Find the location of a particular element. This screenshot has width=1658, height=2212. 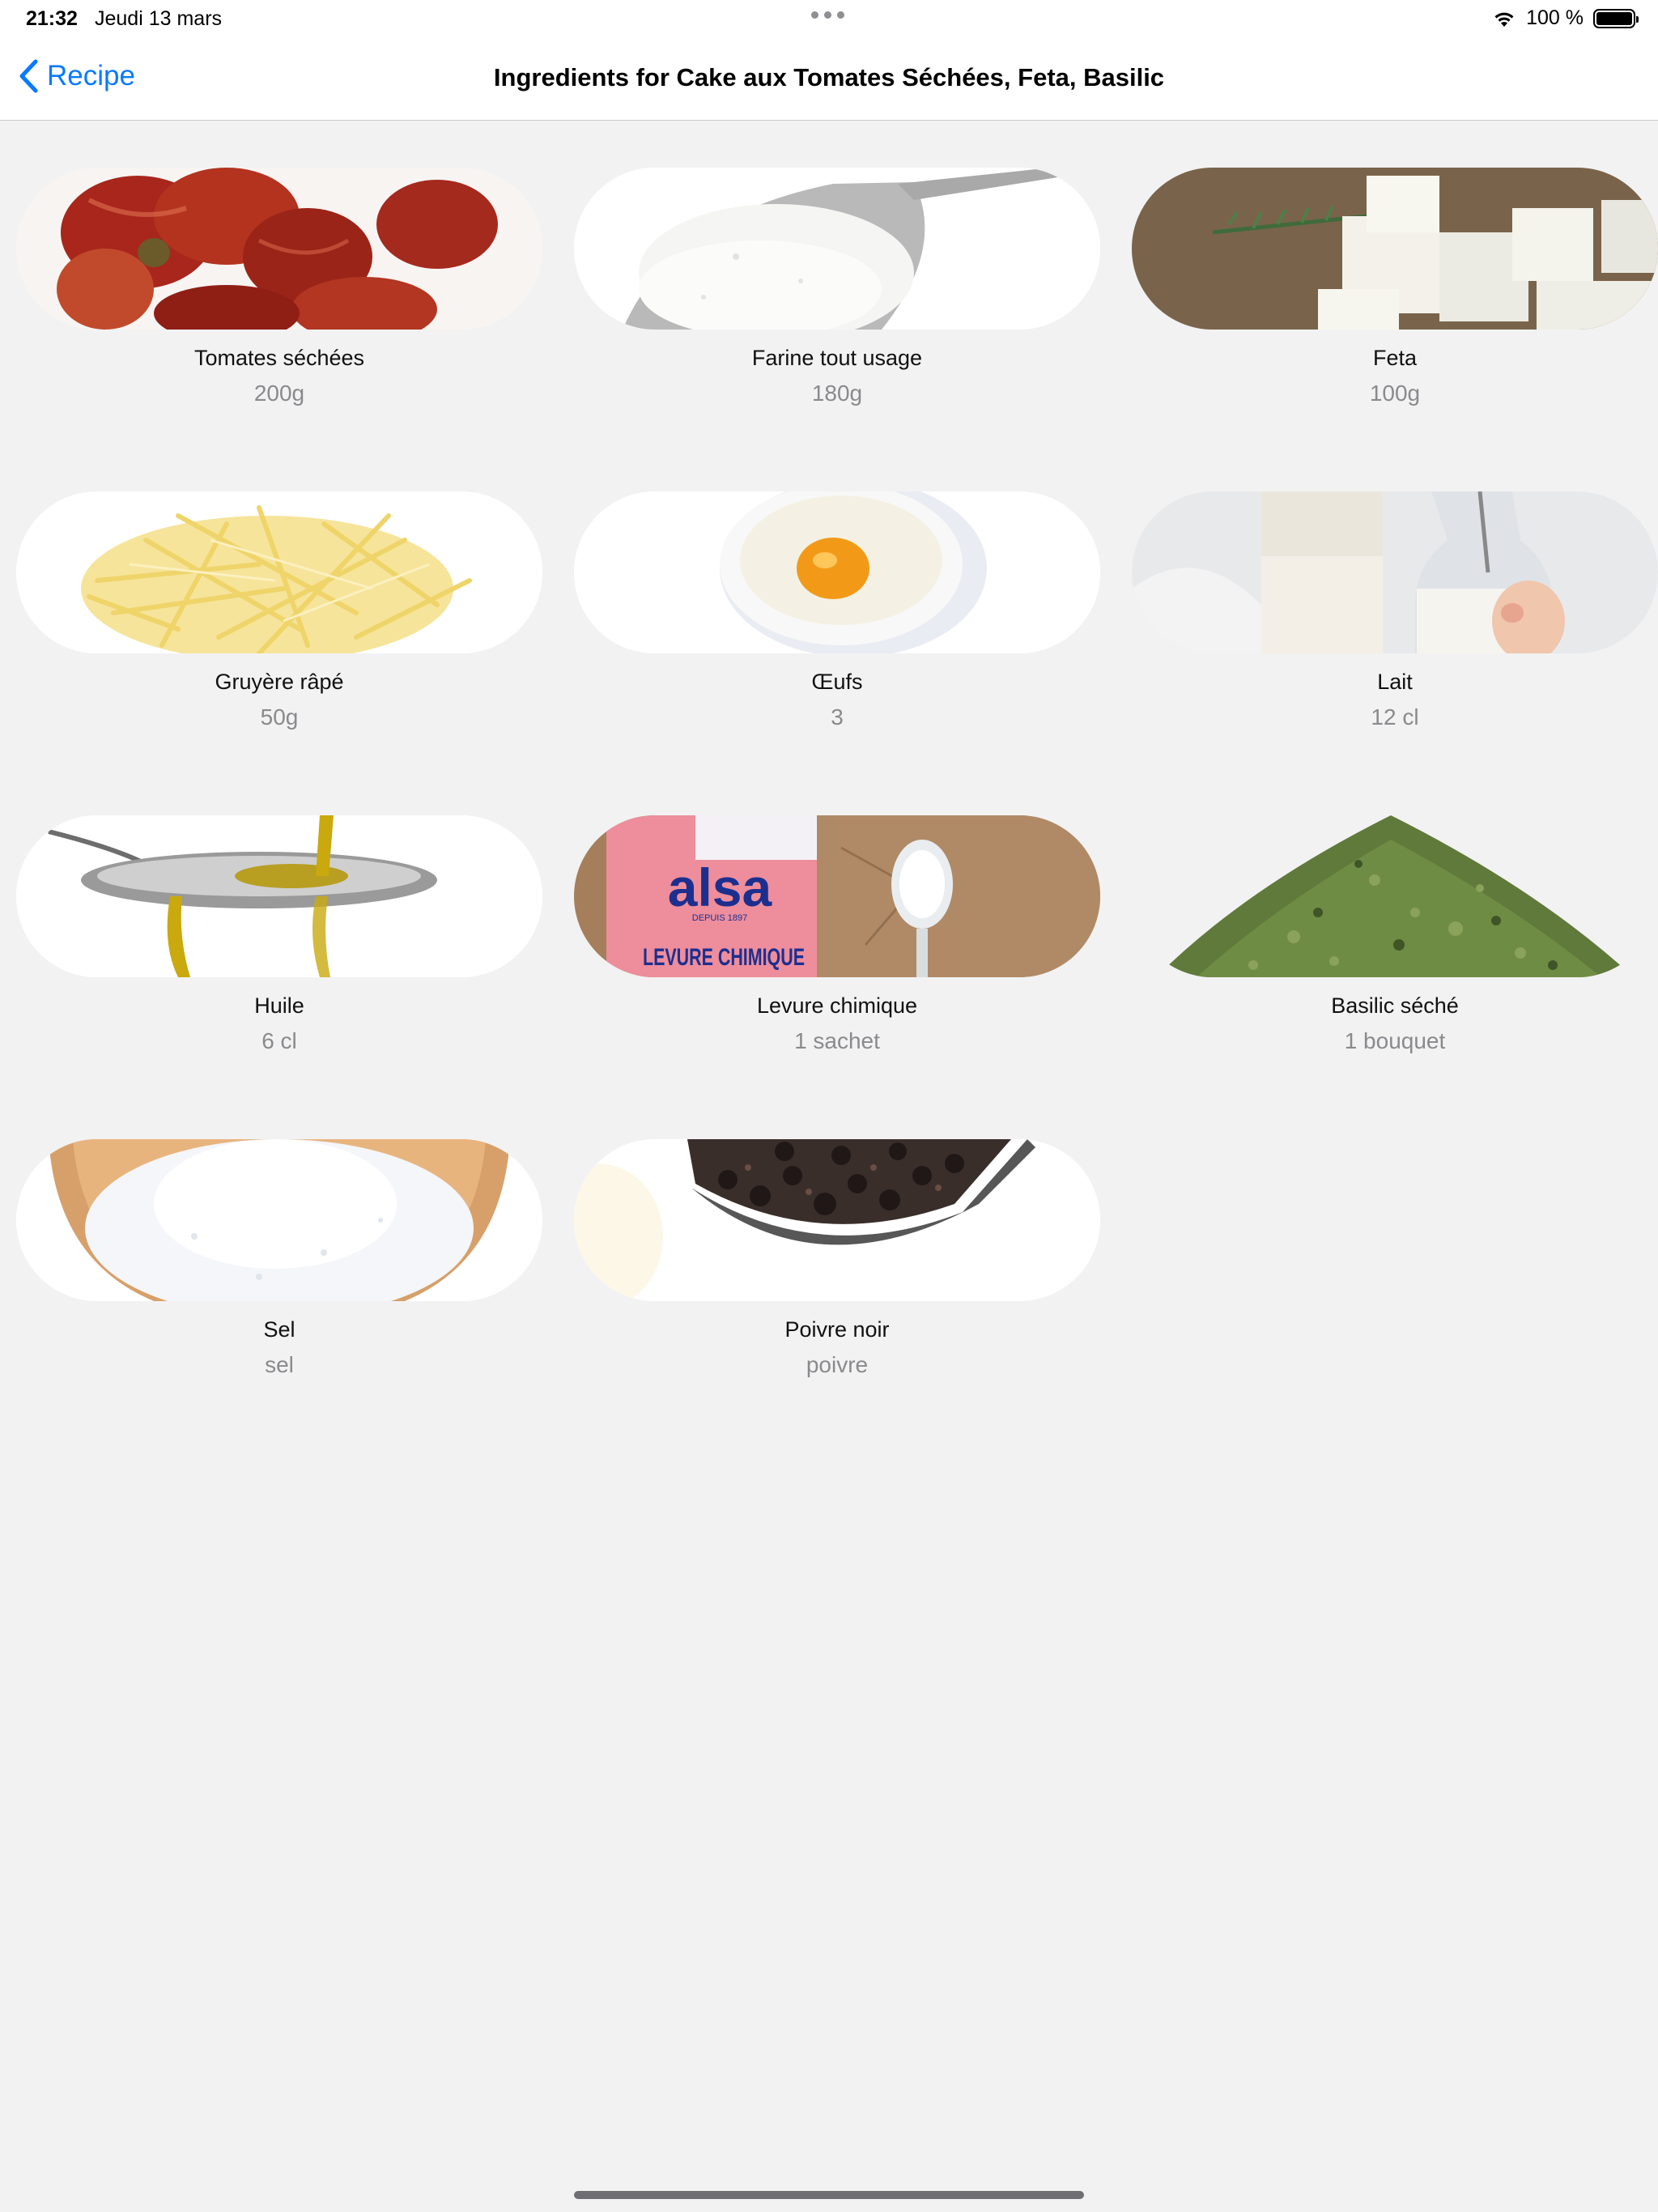

brand-since-text: DEPUIS 1897 is located at coordinates (719, 918).